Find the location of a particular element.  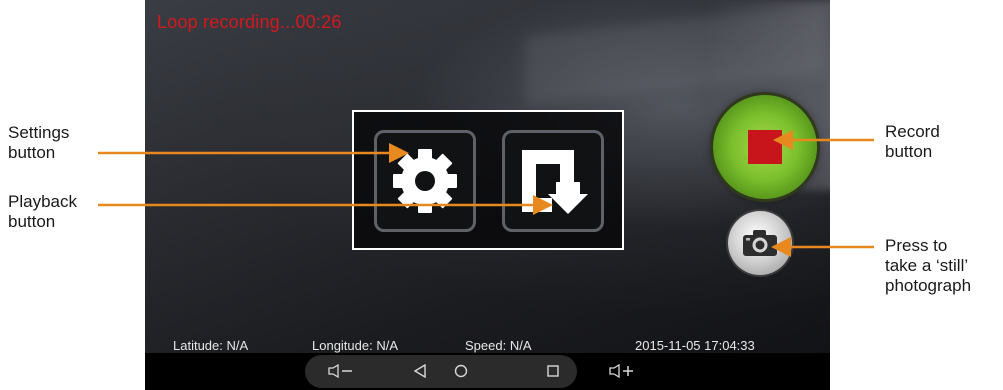

playback-callout: Playback button is located at coordinates (42, 212).